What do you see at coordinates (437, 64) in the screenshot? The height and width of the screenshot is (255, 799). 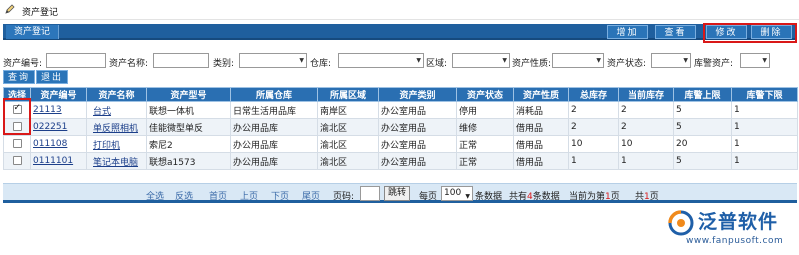 I see `area-filter-label: 区域:` at bounding box center [437, 64].